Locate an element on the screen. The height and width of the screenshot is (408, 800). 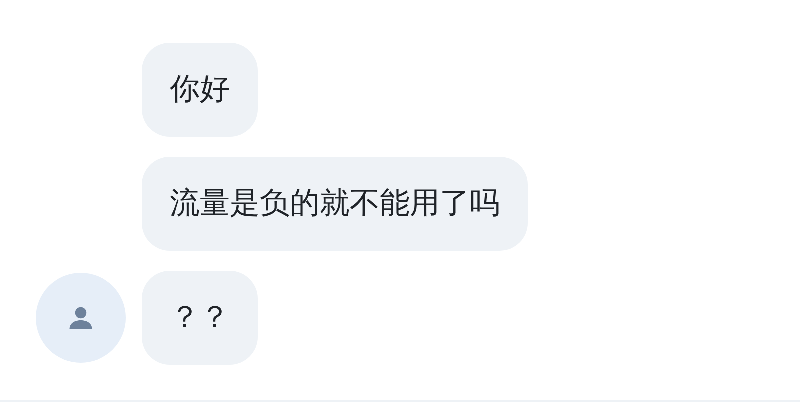
message-bubble: ？？ is located at coordinates (200, 318).